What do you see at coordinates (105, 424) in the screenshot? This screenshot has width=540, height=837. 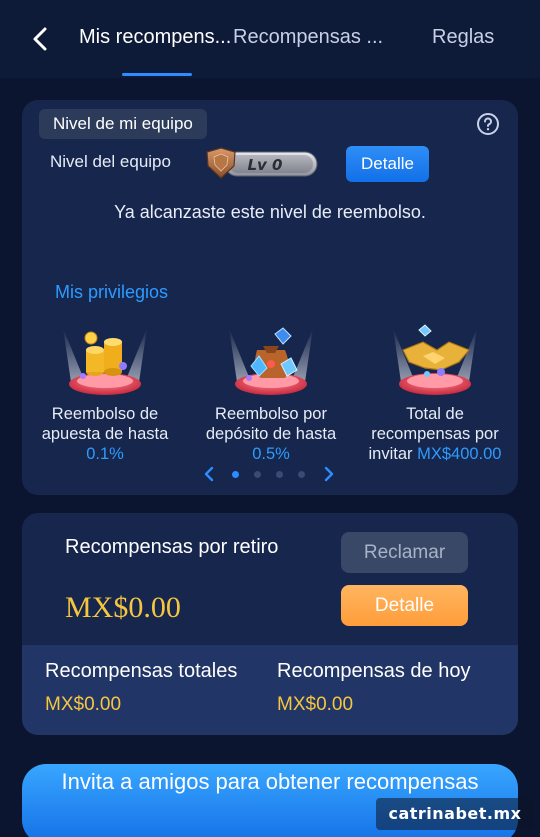 I see `privilege-text: Reembolso de apuesta de hasta` at bounding box center [105, 424].